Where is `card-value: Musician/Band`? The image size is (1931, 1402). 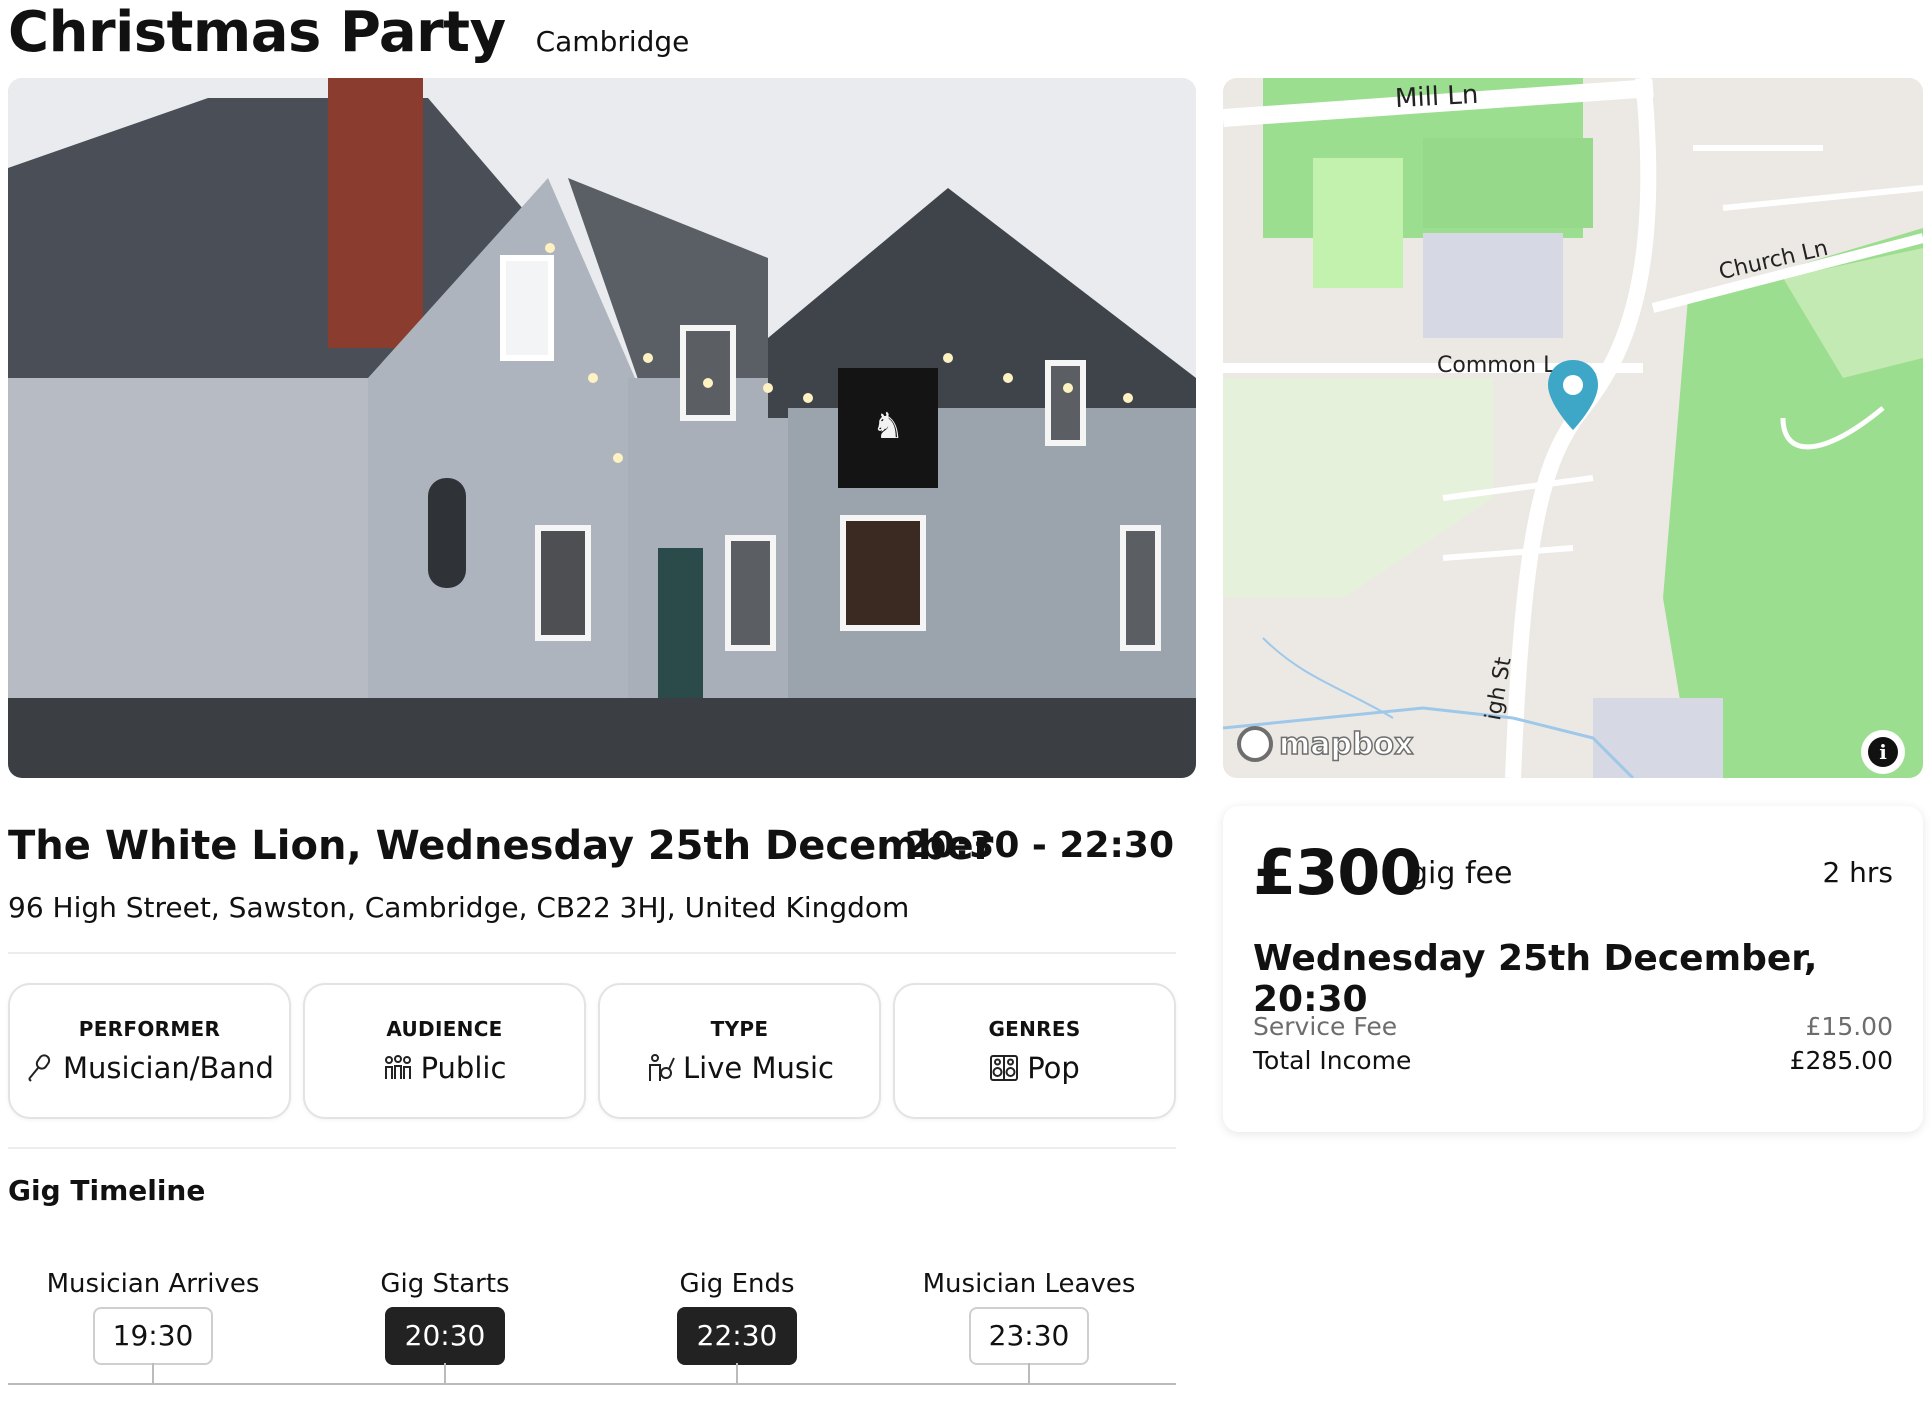 card-value: Musician/Band is located at coordinates (149, 1068).